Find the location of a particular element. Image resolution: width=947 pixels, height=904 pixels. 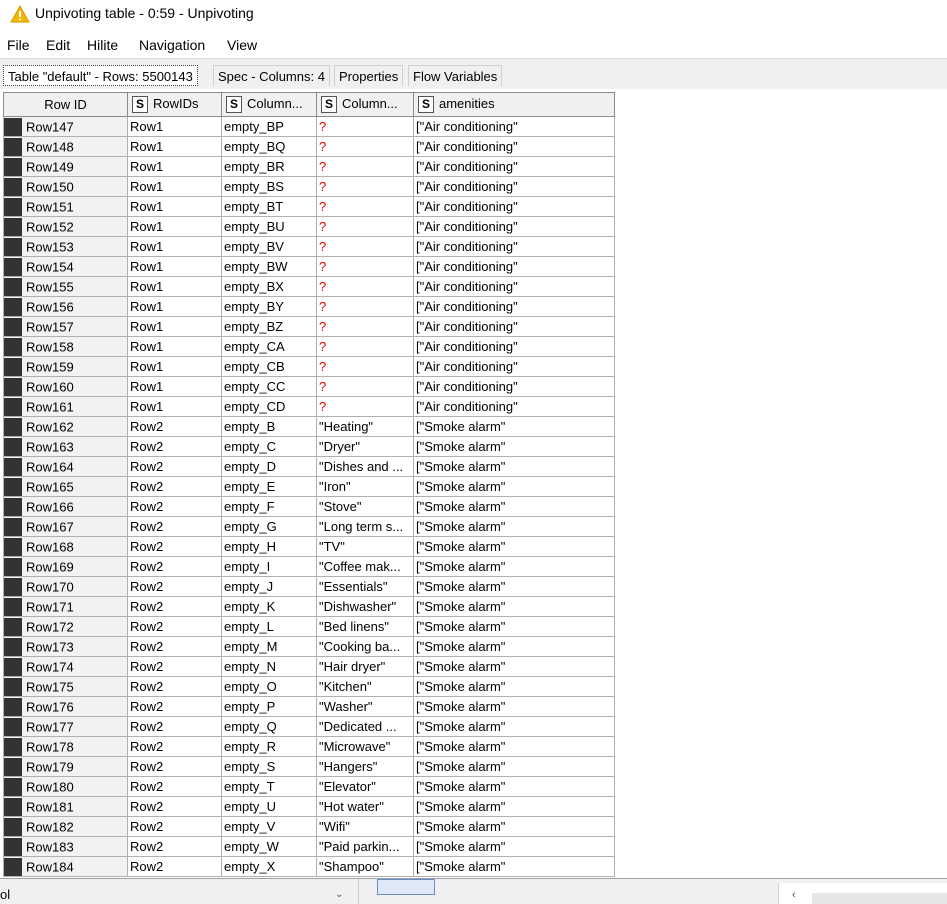

row-id-cell: Row152 is located at coordinates (65, 226).